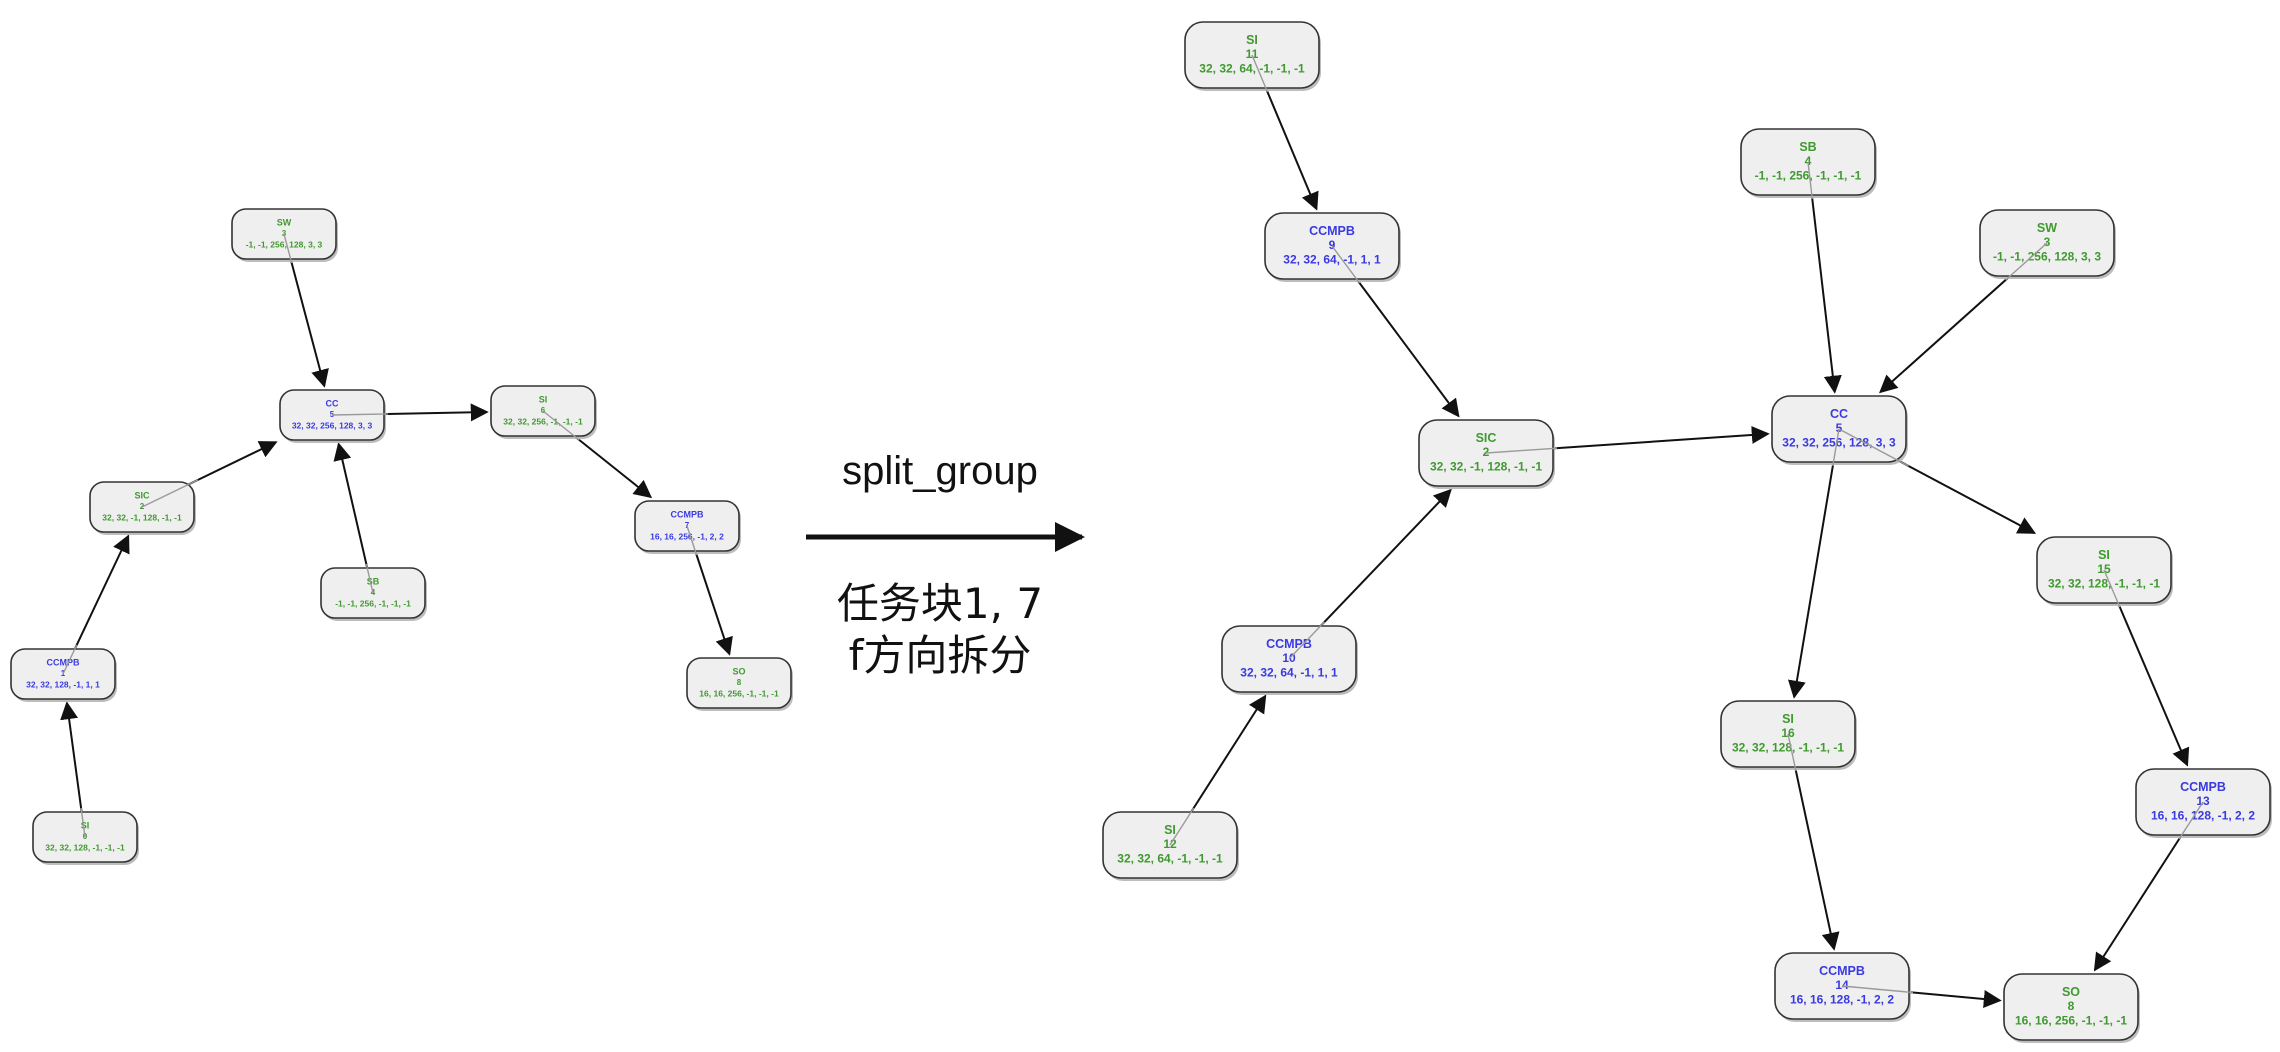  I want to click on node-so-8: SO816, 16, 256, -1, -1, -1, so click(2071, 1008).